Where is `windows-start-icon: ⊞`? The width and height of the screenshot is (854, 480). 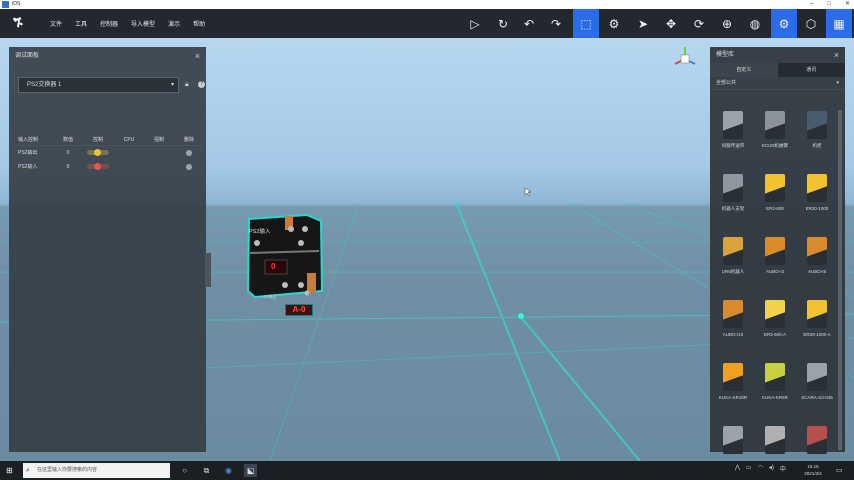
windows-start-icon: ⊞ is located at coordinates (9, 470).